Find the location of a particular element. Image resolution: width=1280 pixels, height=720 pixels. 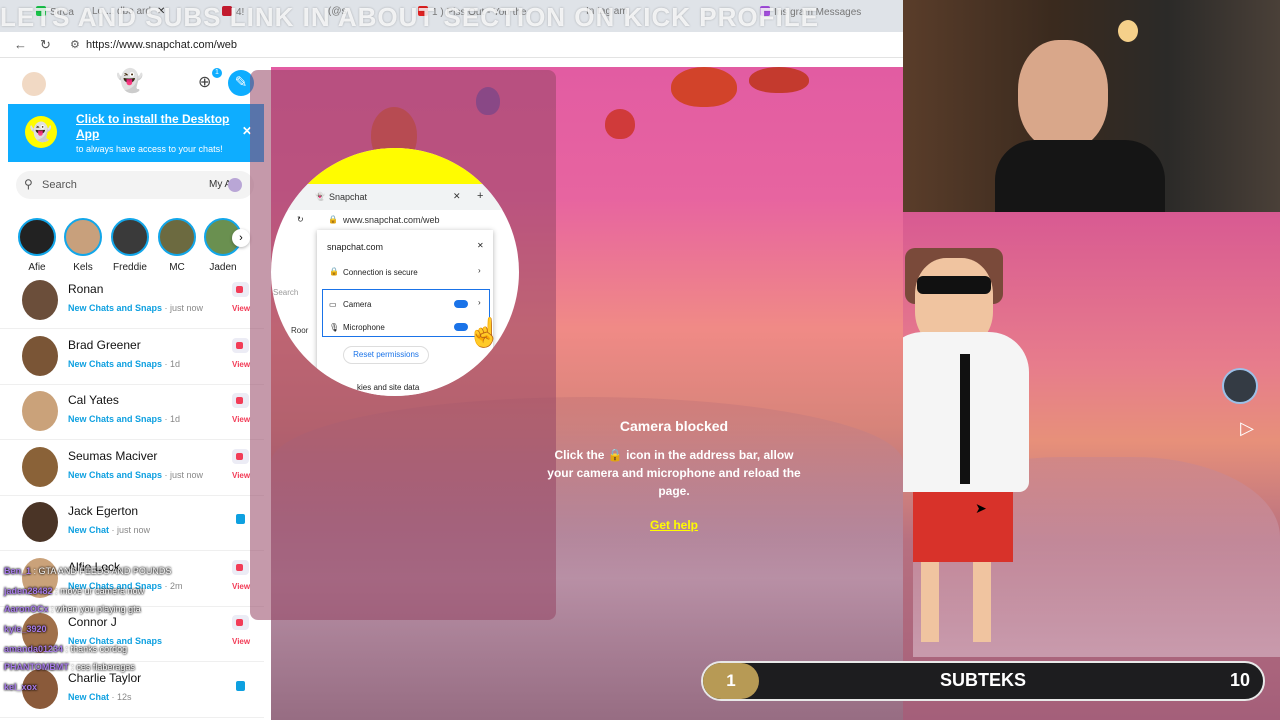

chat-username: kyle_3920 is located at coordinates (25, 629).